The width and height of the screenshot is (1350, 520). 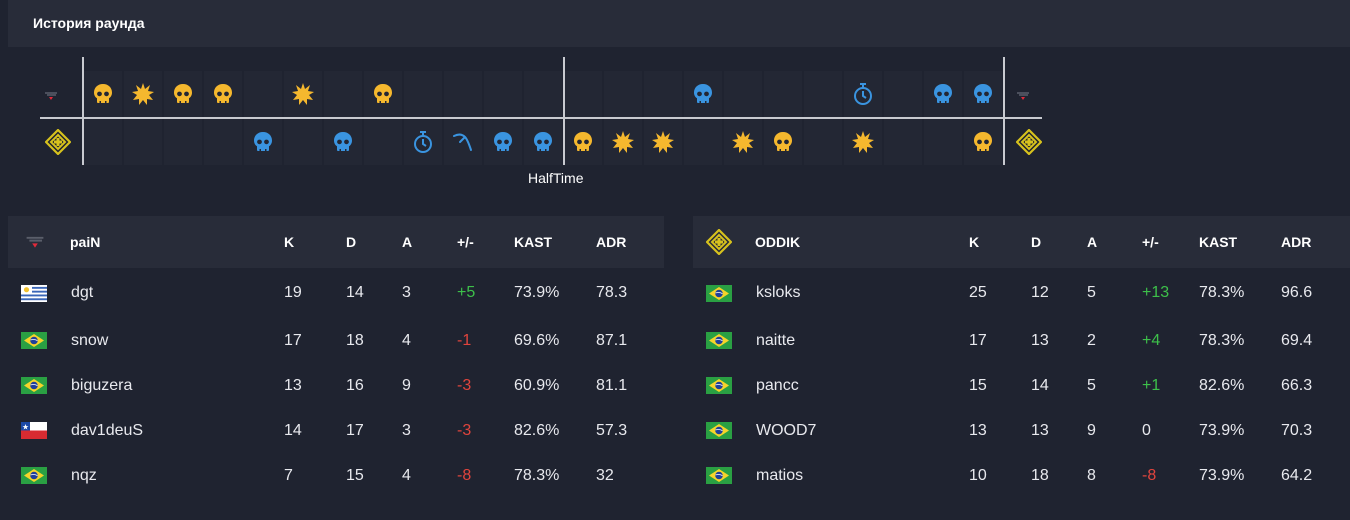 What do you see at coordinates (1021, 293) in the screenshot?
I see `player-row: ksloks 25 12 5 +13 78.3% 96.6` at bounding box center [1021, 293].